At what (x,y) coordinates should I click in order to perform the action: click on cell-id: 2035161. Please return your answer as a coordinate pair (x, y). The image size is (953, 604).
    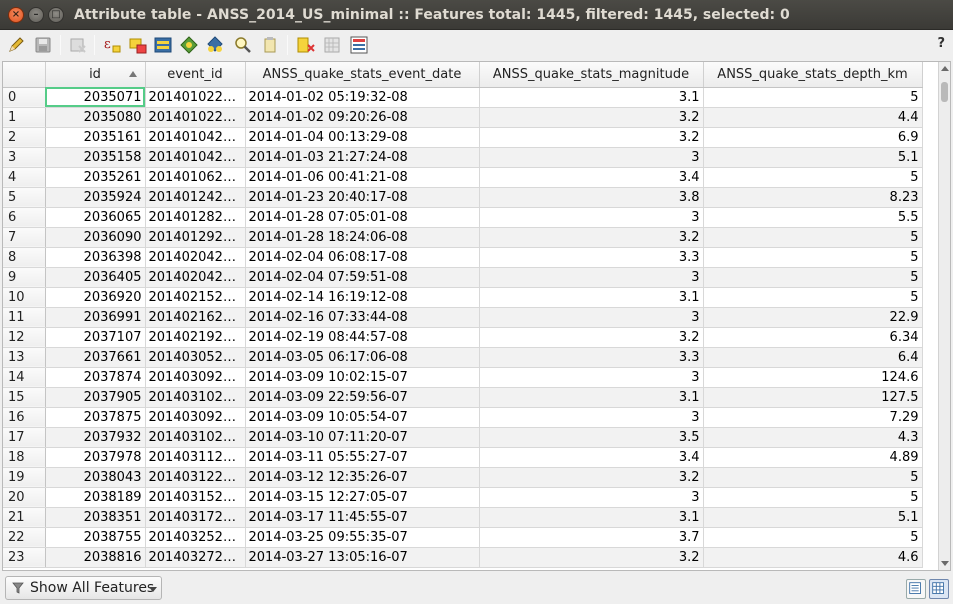
    Looking at the image, I should click on (95, 137).